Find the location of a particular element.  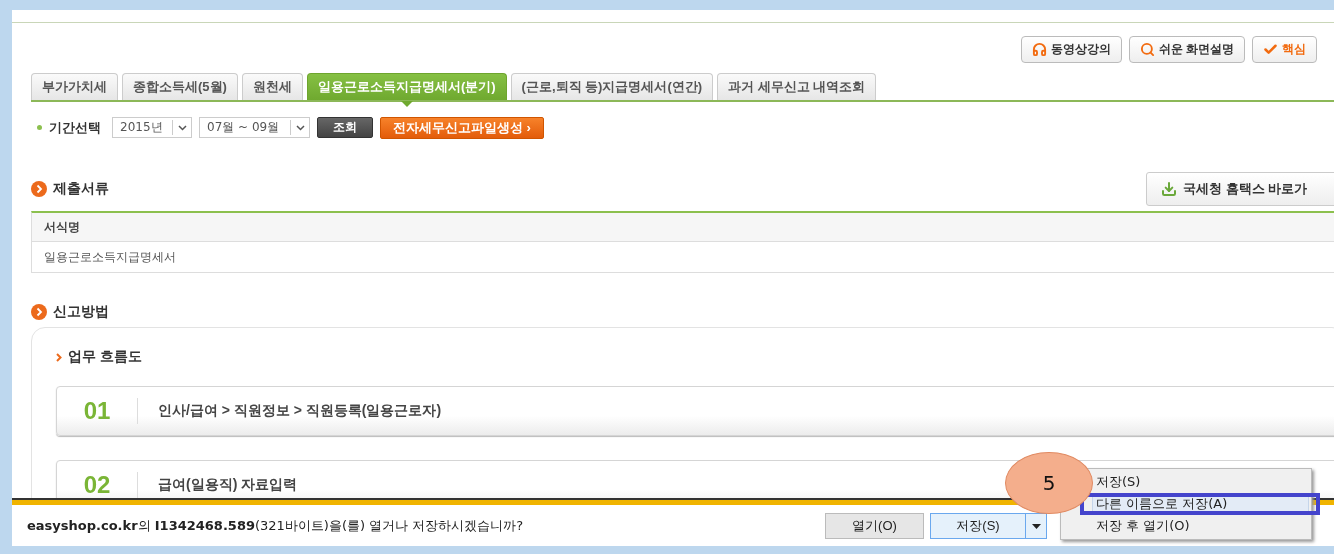

menu-item: 저장 후 열기(O) is located at coordinates (1200, 526).